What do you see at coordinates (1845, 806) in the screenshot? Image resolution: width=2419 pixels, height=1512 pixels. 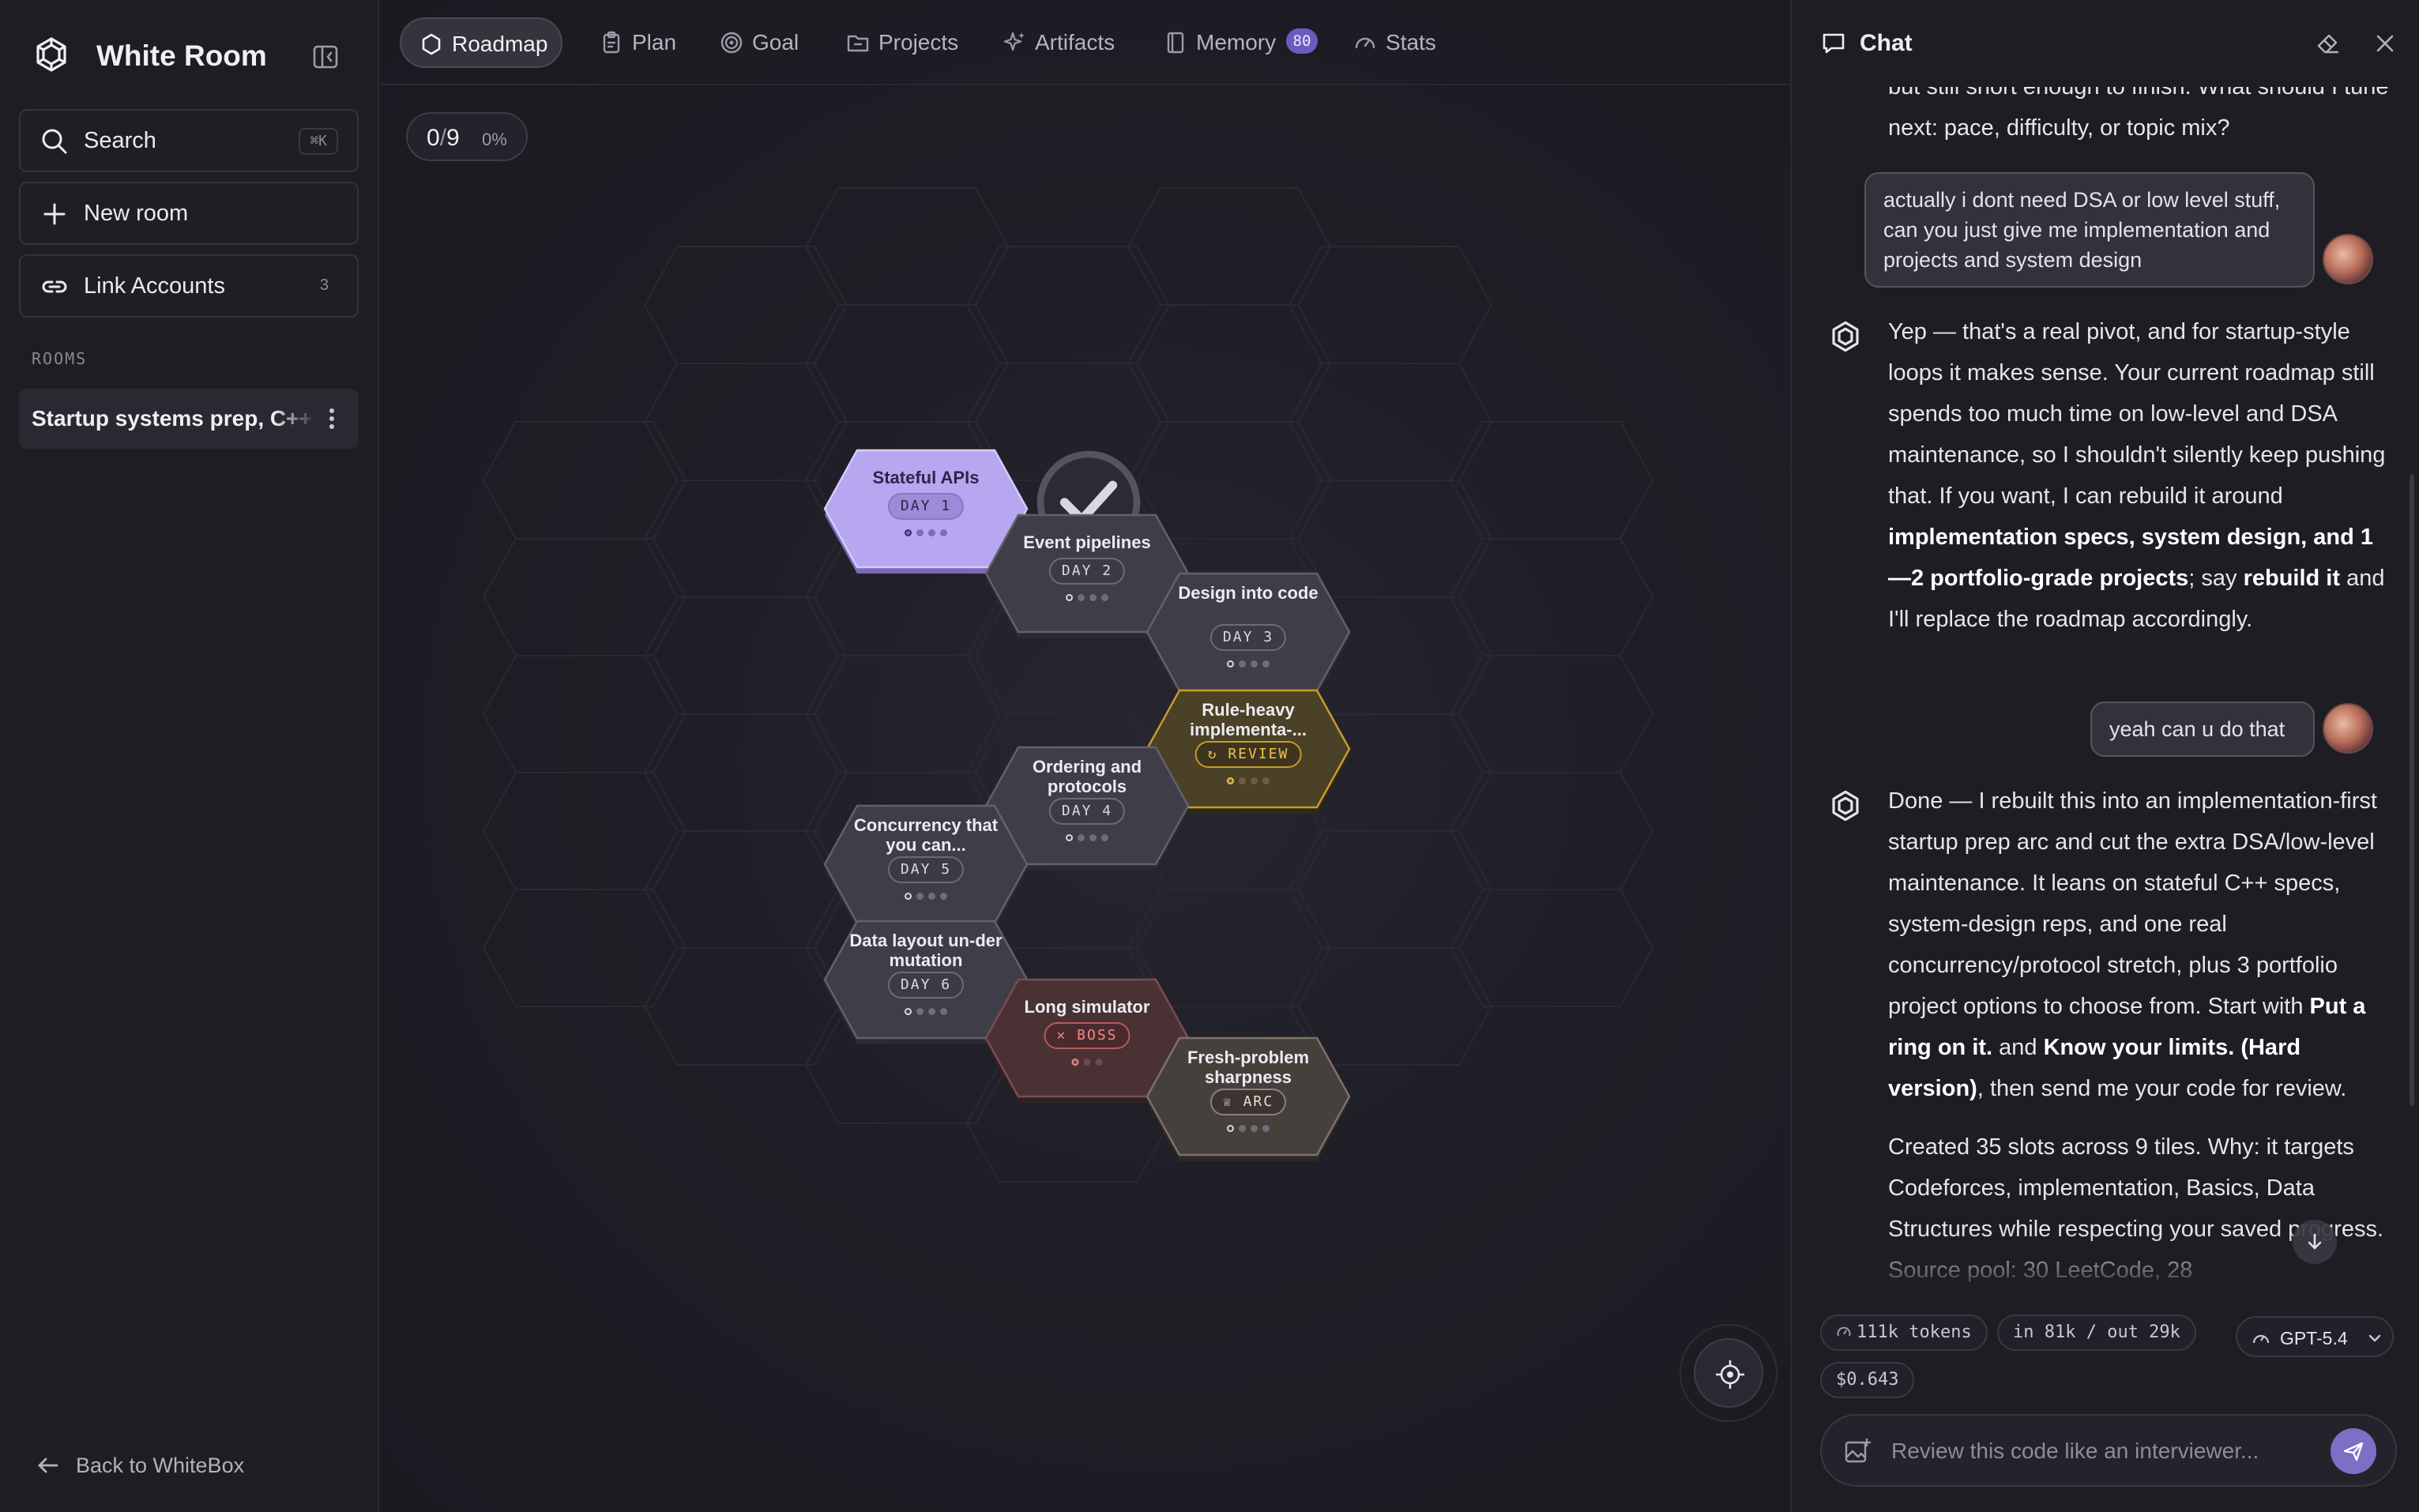 I see `assistant-logo-icon` at bounding box center [1845, 806].